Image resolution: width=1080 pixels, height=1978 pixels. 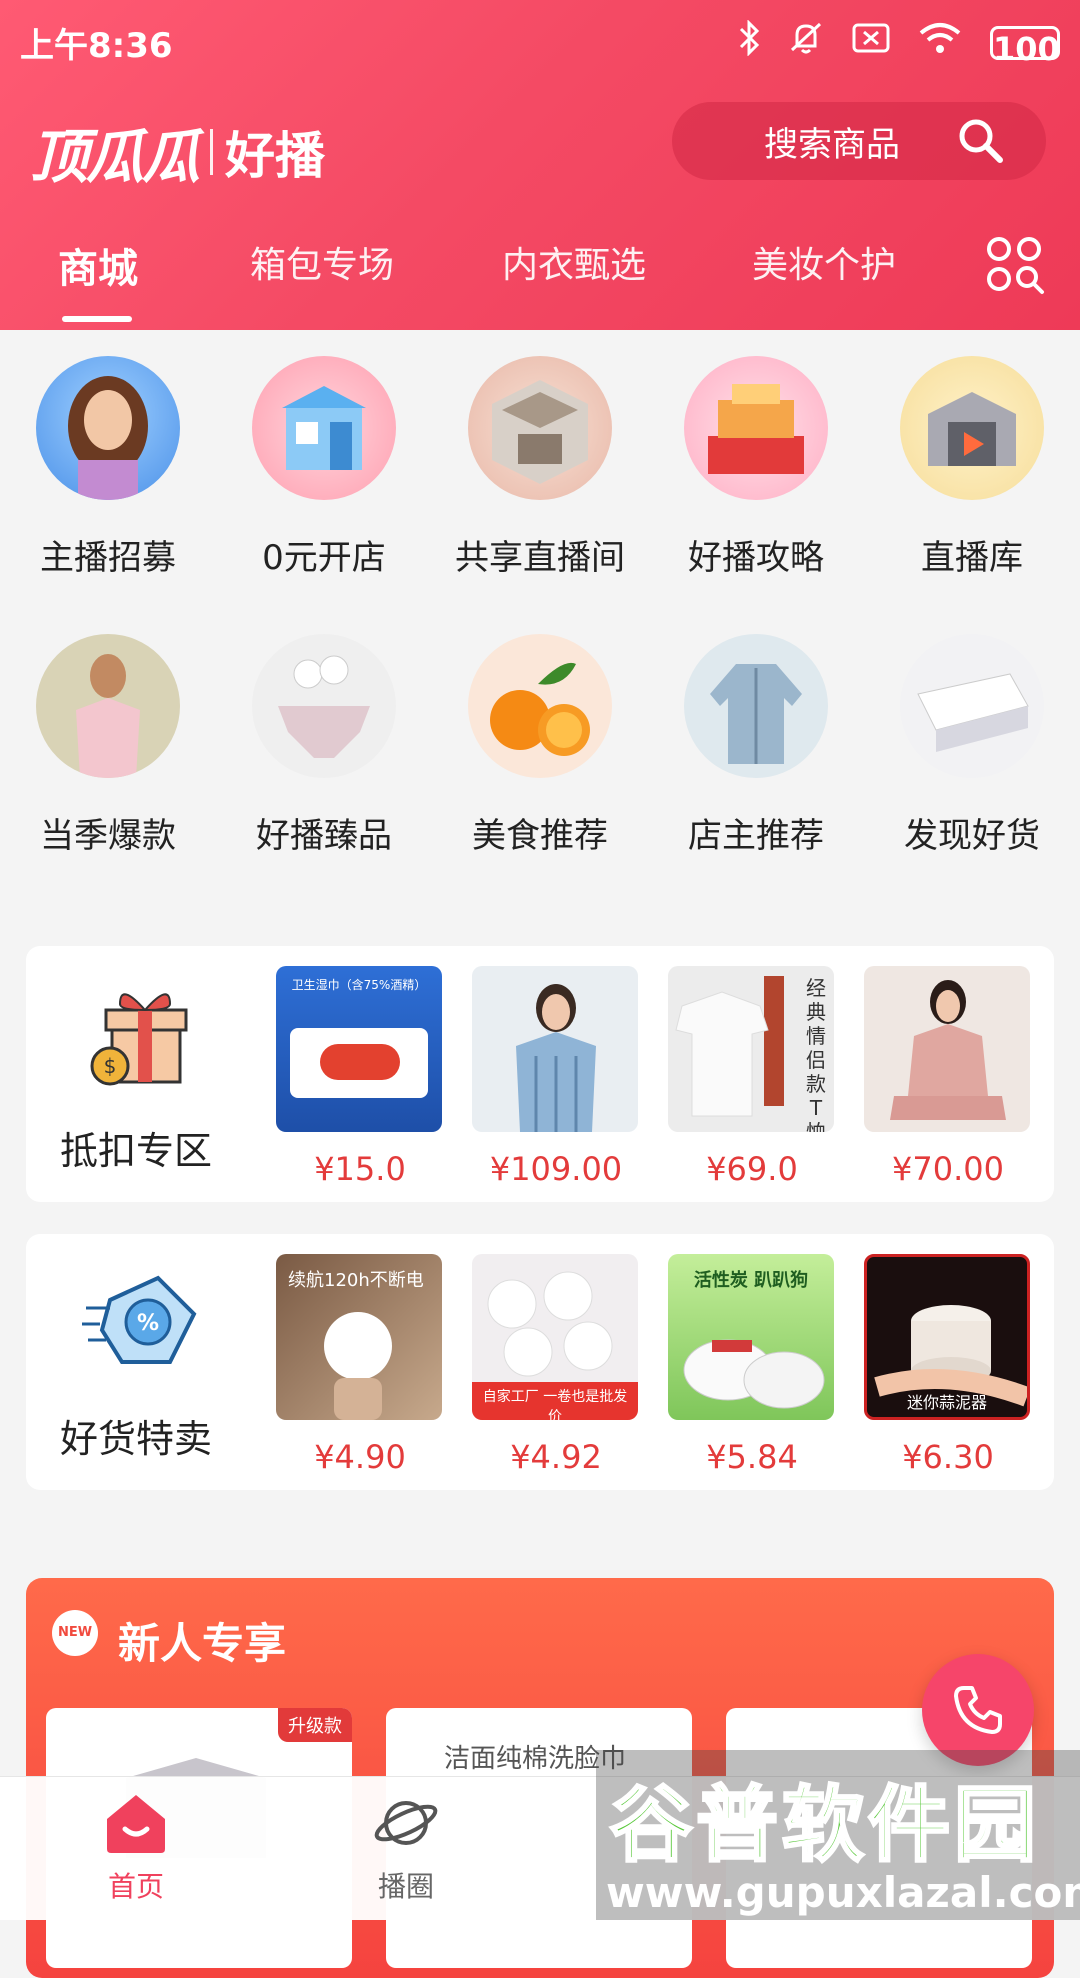 I want to click on new-user-title: 新人专享, so click(x=202, y=1643).